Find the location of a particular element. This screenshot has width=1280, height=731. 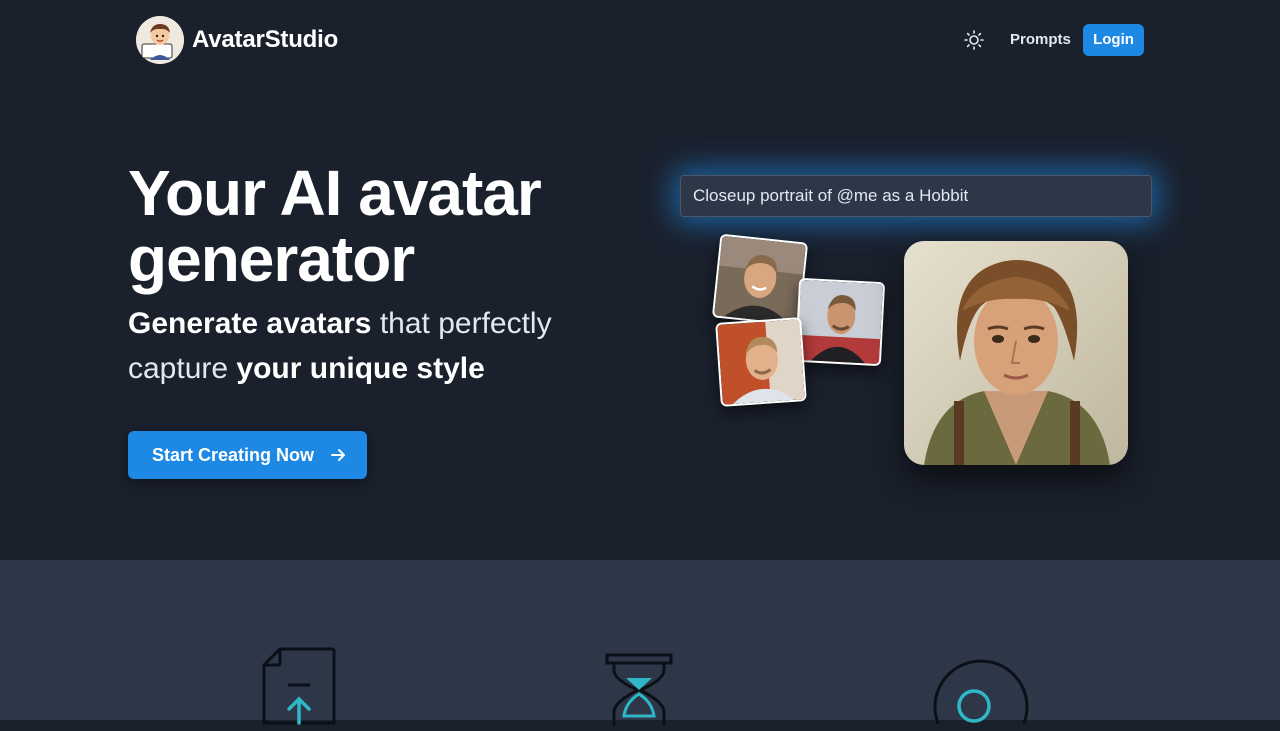

prompt-input is located at coordinates (916, 196).